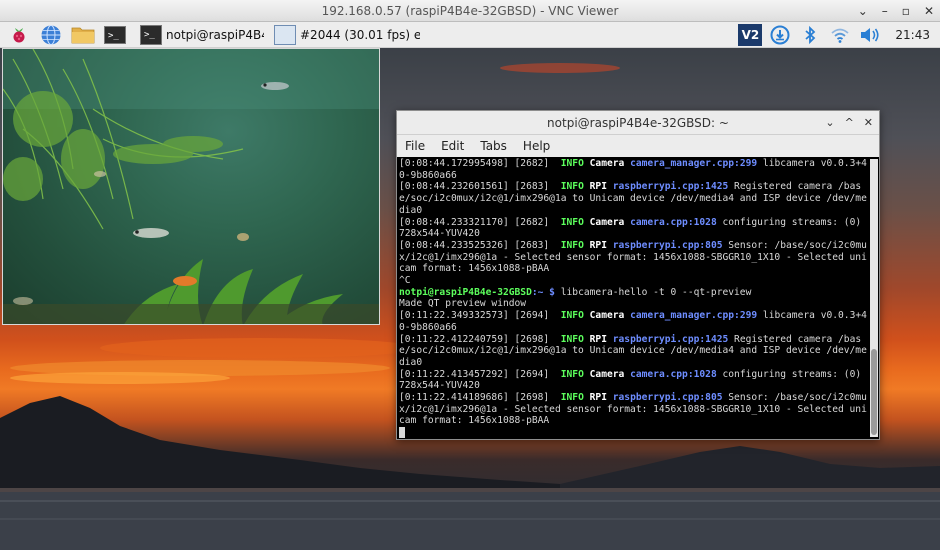 This screenshot has height=550, width=940. Describe the element at coordinates (452, 146) in the screenshot. I see `menu-edit: Edit` at that location.